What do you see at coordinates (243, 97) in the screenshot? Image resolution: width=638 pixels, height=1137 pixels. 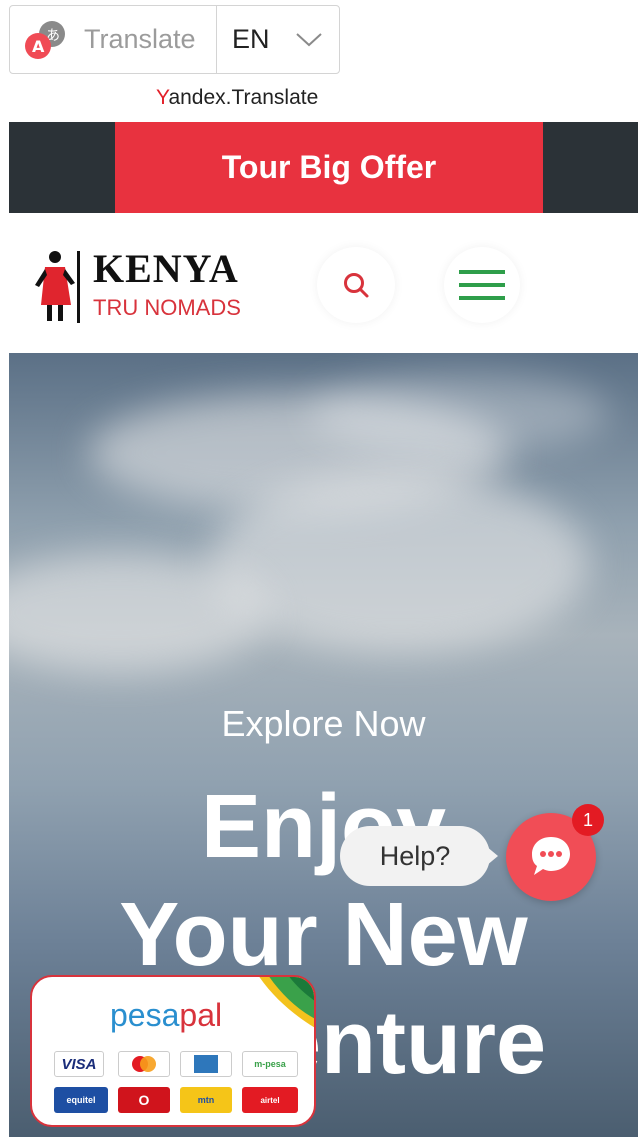 I see `yandex-rest: andex.Translate` at bounding box center [243, 97].